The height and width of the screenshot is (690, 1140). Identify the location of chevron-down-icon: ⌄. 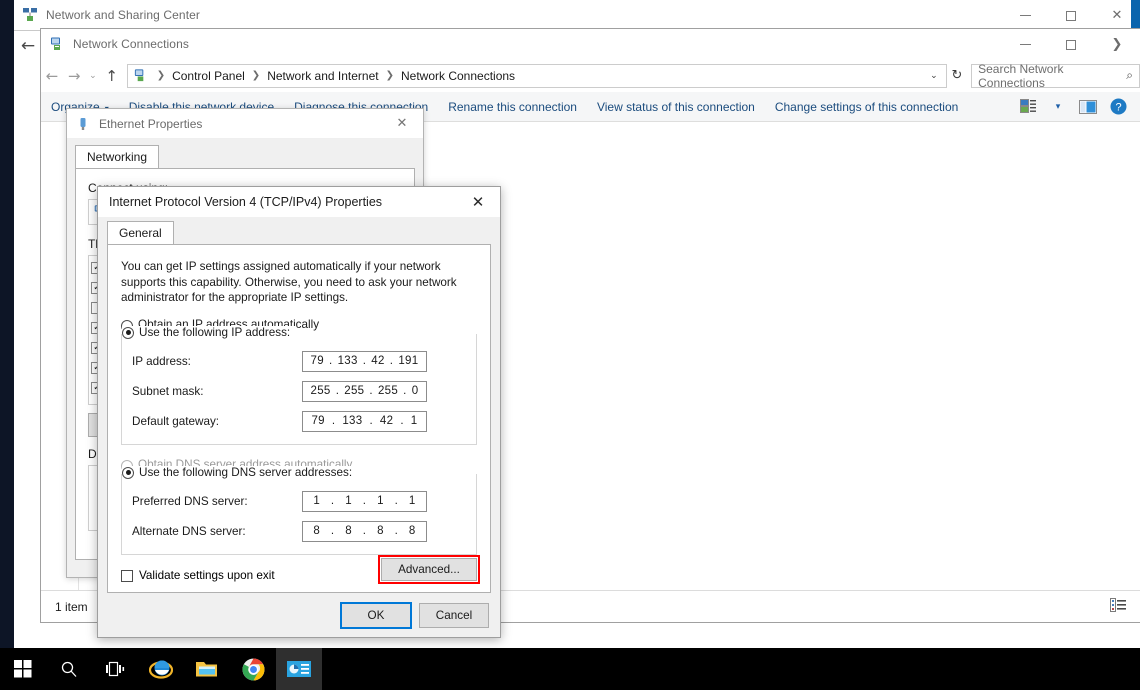
(934, 76).